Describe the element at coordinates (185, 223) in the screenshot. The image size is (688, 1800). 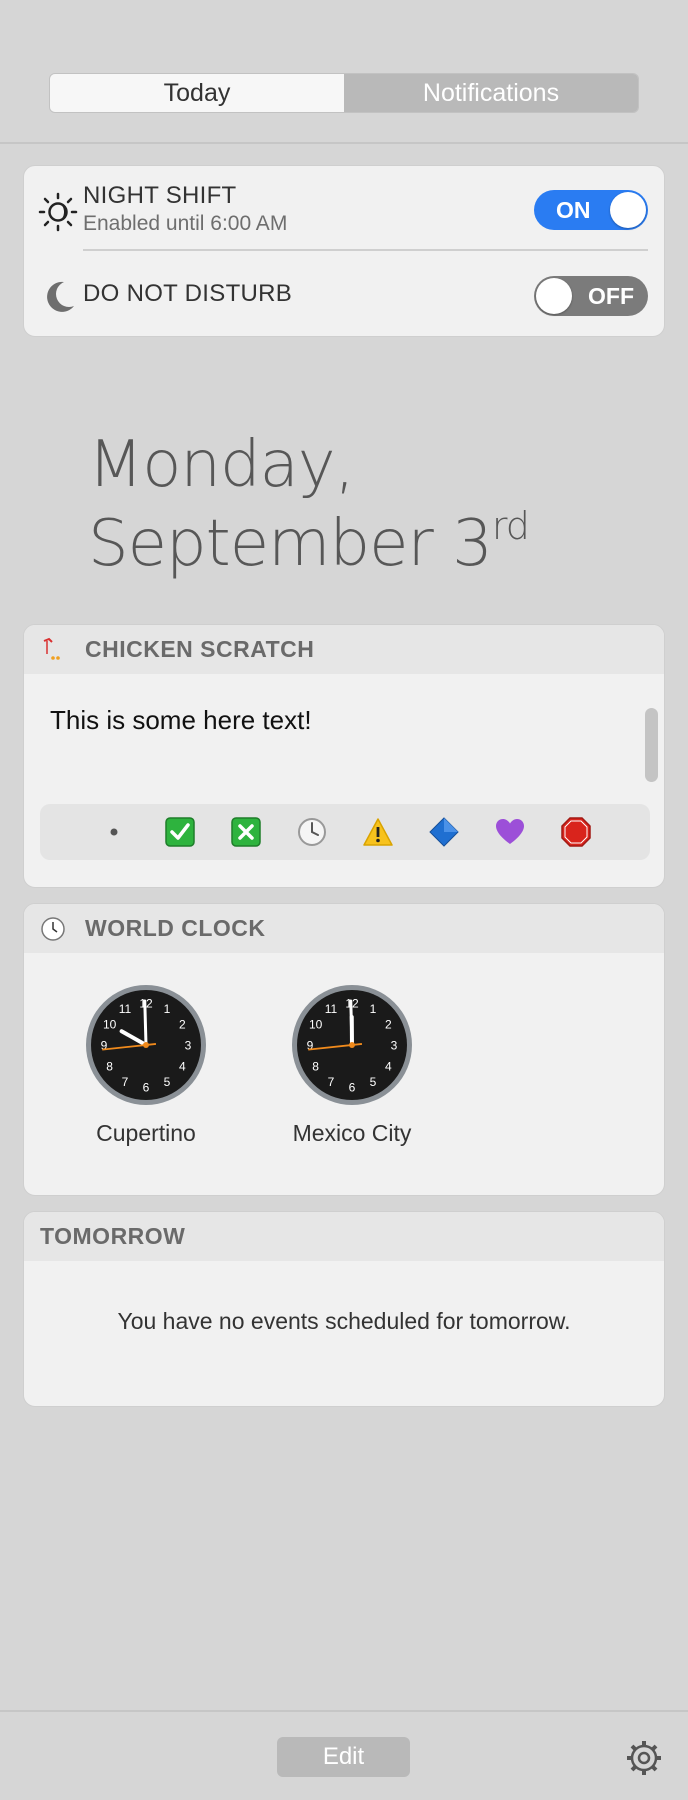
I see `night-shift-subtitle: Enabled until 6:00 AM` at that location.